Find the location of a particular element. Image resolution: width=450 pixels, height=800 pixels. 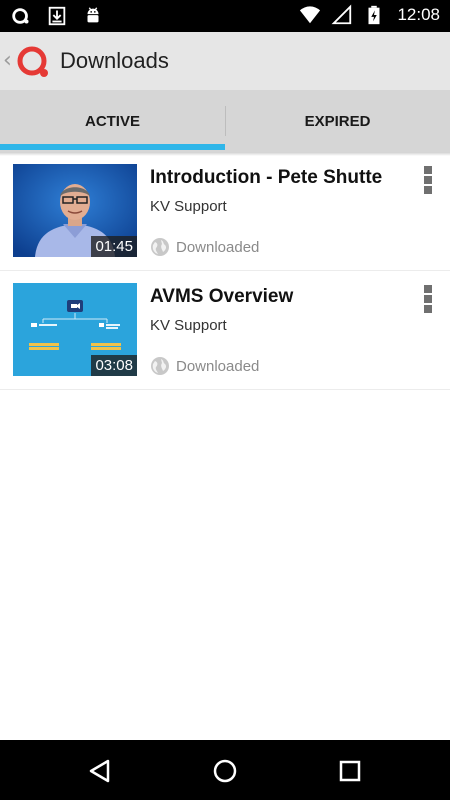

video-duration: 01:45 is located at coordinates (114, 246).